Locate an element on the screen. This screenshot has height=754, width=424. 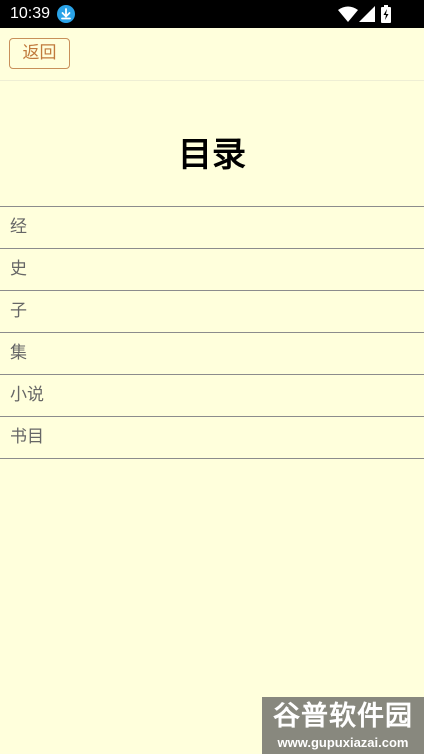
toc-item-shumu: 书目 is located at coordinates (212, 438).